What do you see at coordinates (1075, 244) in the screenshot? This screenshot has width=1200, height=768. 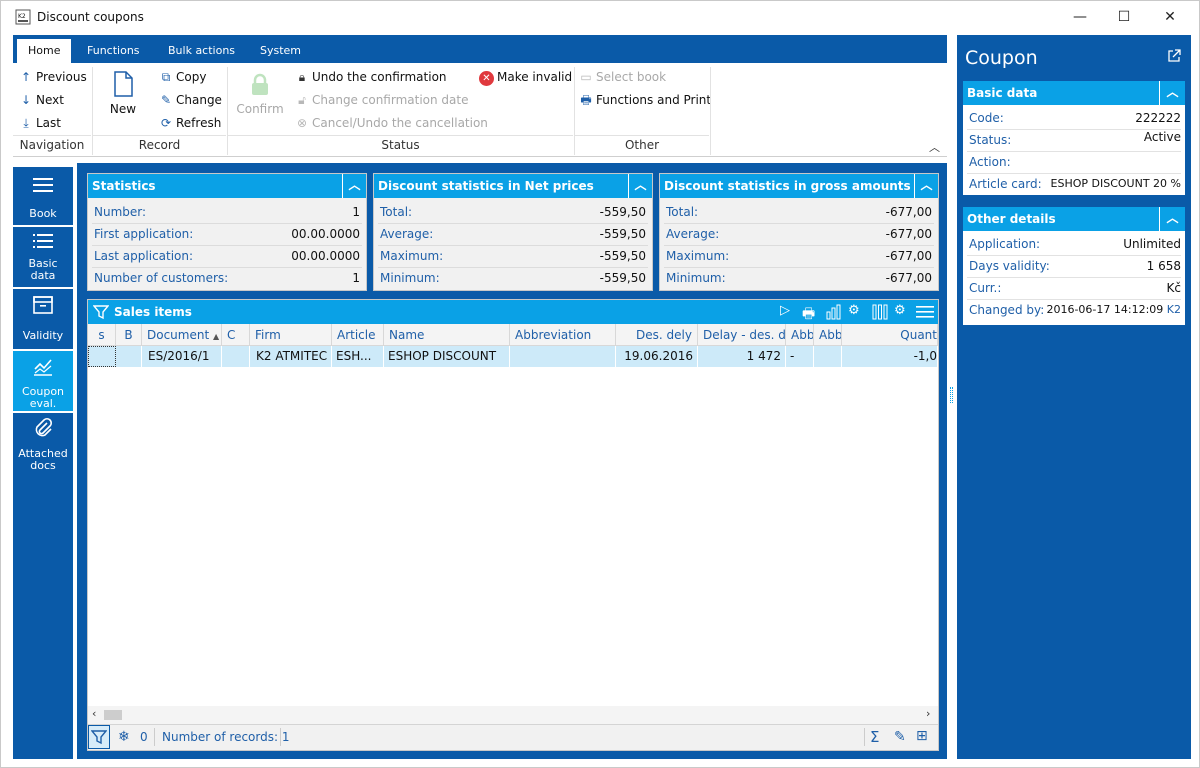 I see `application-row: Application: Unlimited` at bounding box center [1075, 244].